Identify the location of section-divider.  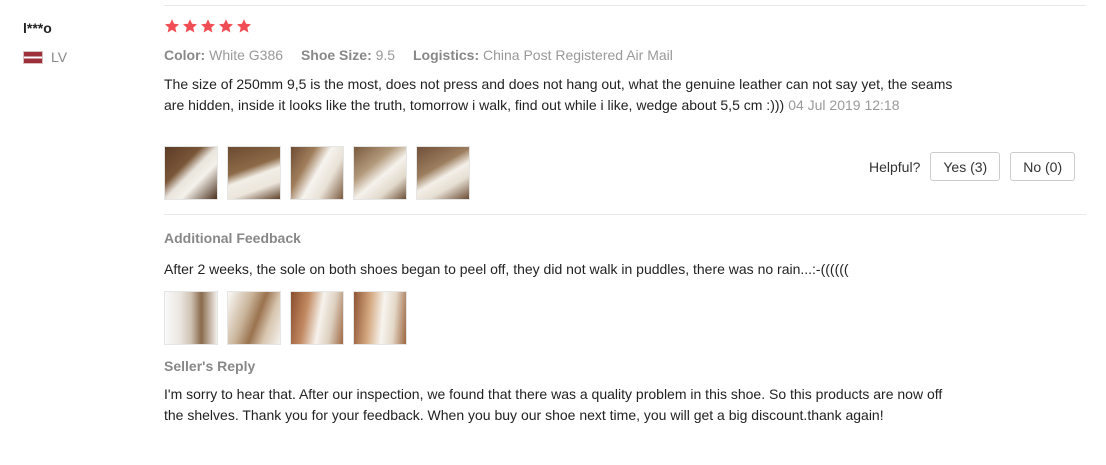
(625, 214).